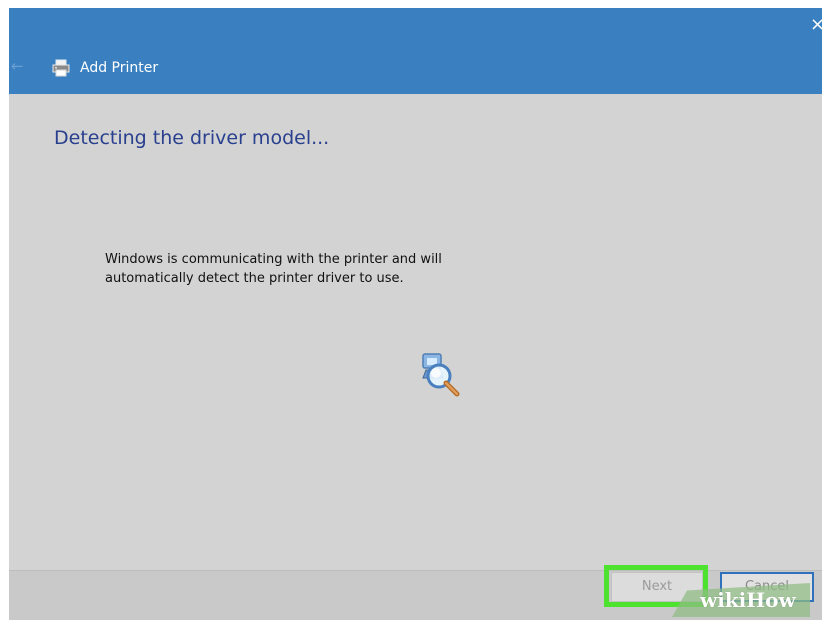 This screenshot has width=822, height=620. I want to click on watermark-text: wikiHow, so click(748, 600).